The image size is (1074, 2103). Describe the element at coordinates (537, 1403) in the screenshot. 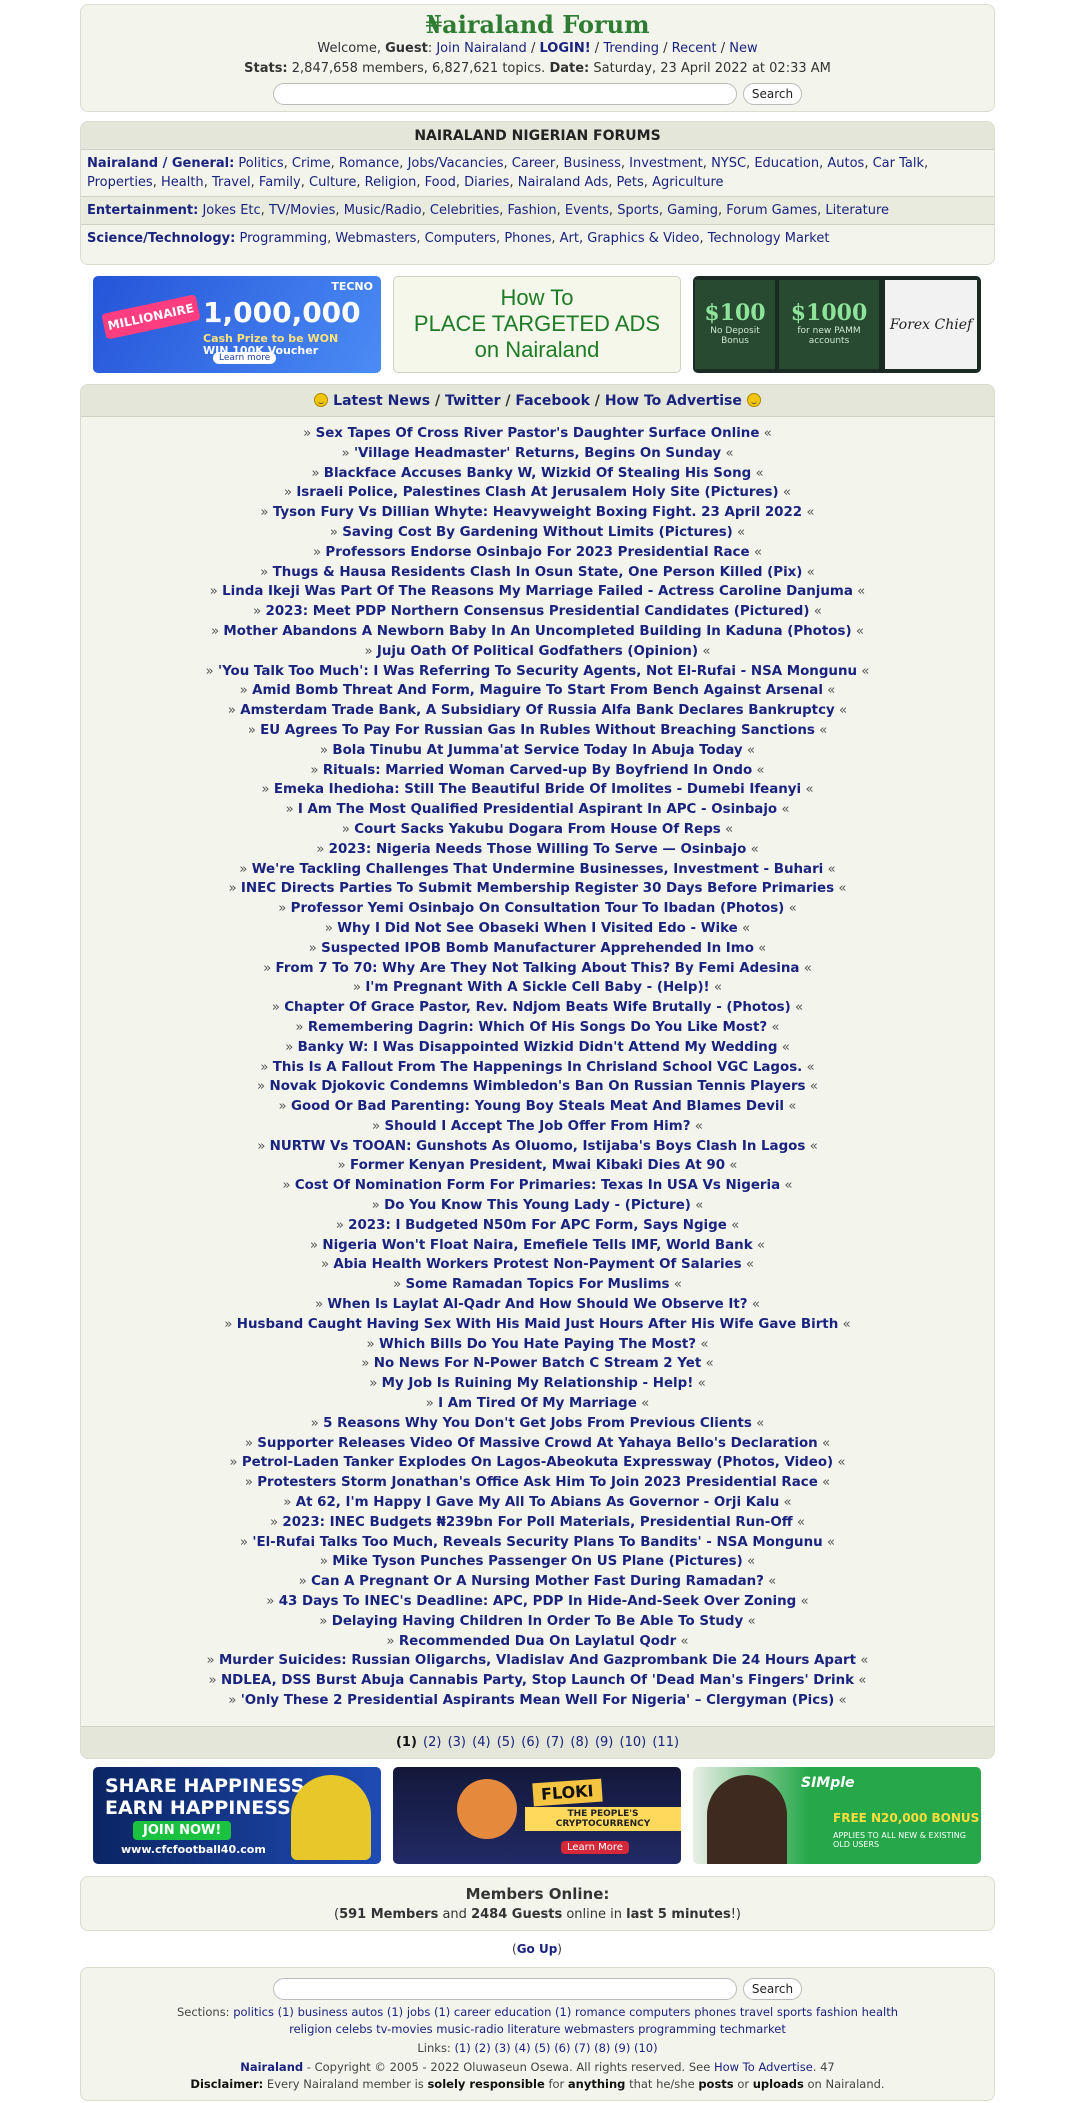

I see `news-link: I Am Tired Of My Marriage` at that location.